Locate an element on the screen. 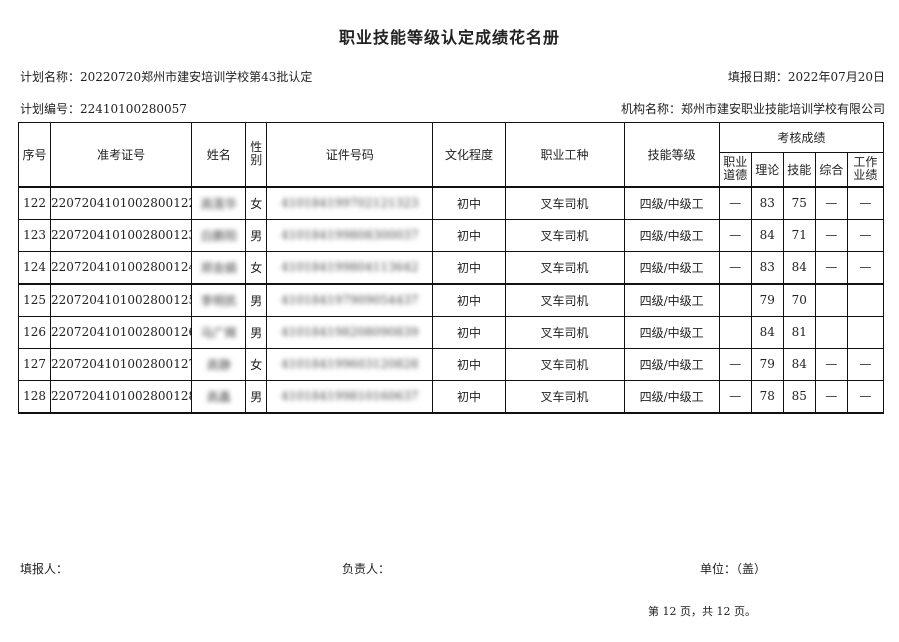  cell-name: 高莲华 is located at coordinates (219, 202).